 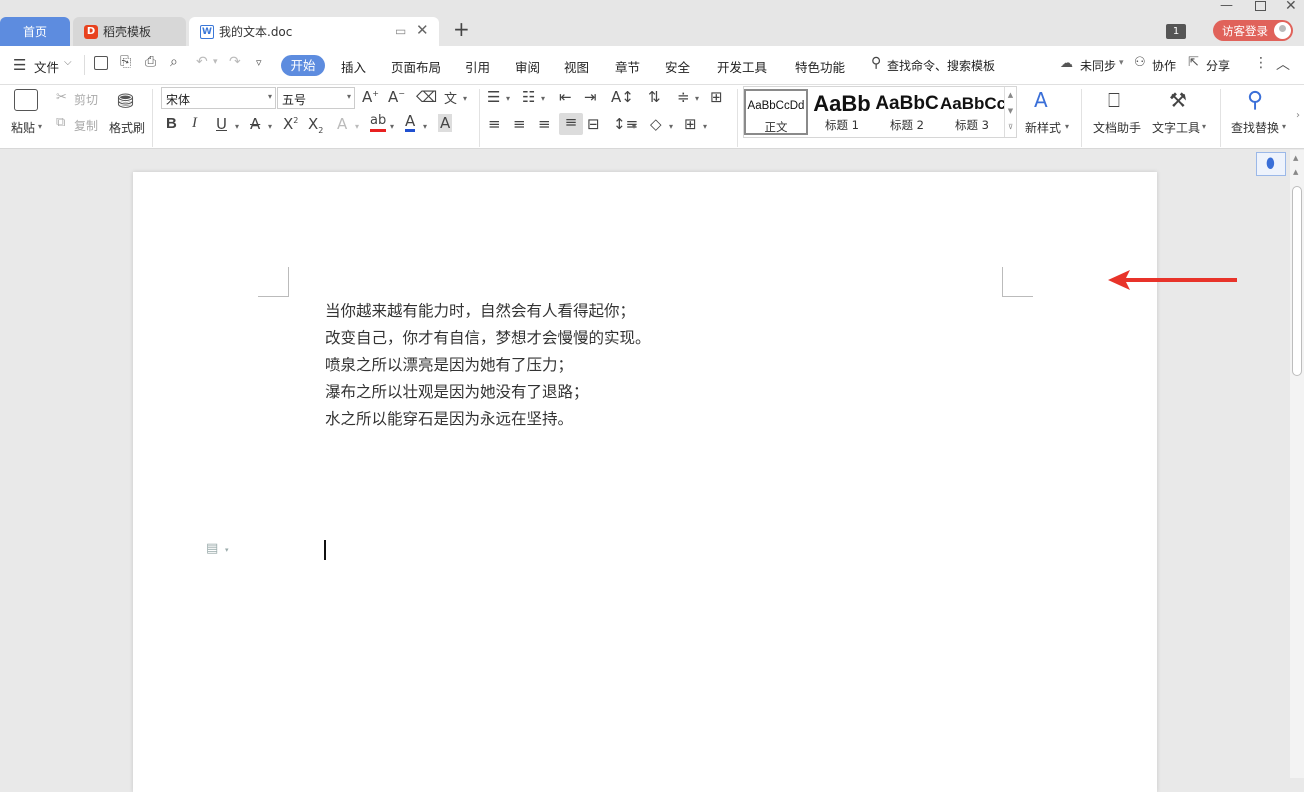 What do you see at coordinates (194, 123) in the screenshot?
I see `italic-icon: I` at bounding box center [194, 123].